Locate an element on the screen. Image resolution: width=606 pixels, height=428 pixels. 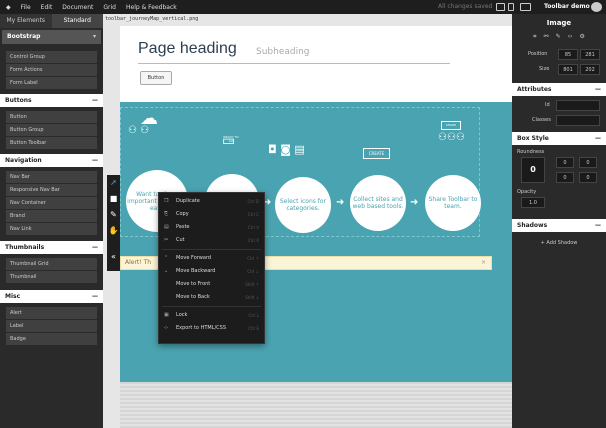
position-x-field: 85 is located at coordinates (568, 54).